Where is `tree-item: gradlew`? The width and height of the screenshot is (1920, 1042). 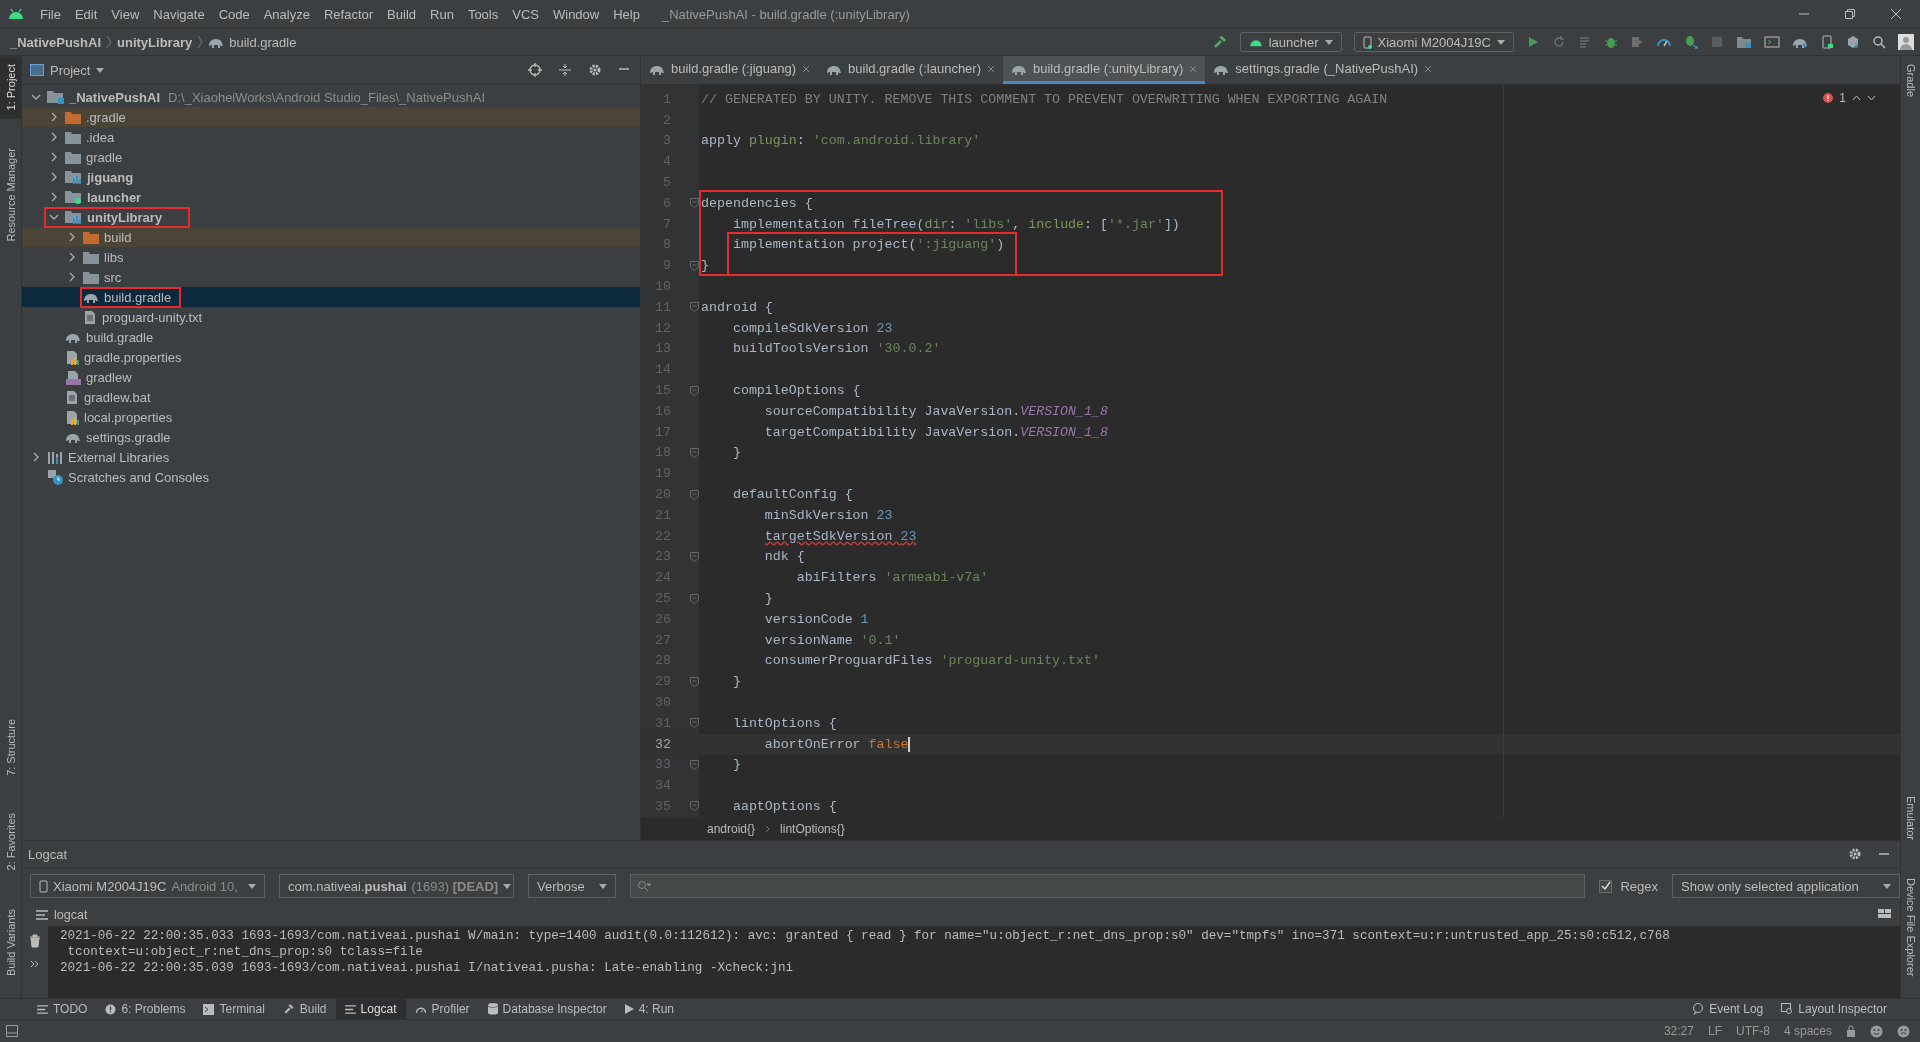
tree-item: gradlew is located at coordinates (109, 377).